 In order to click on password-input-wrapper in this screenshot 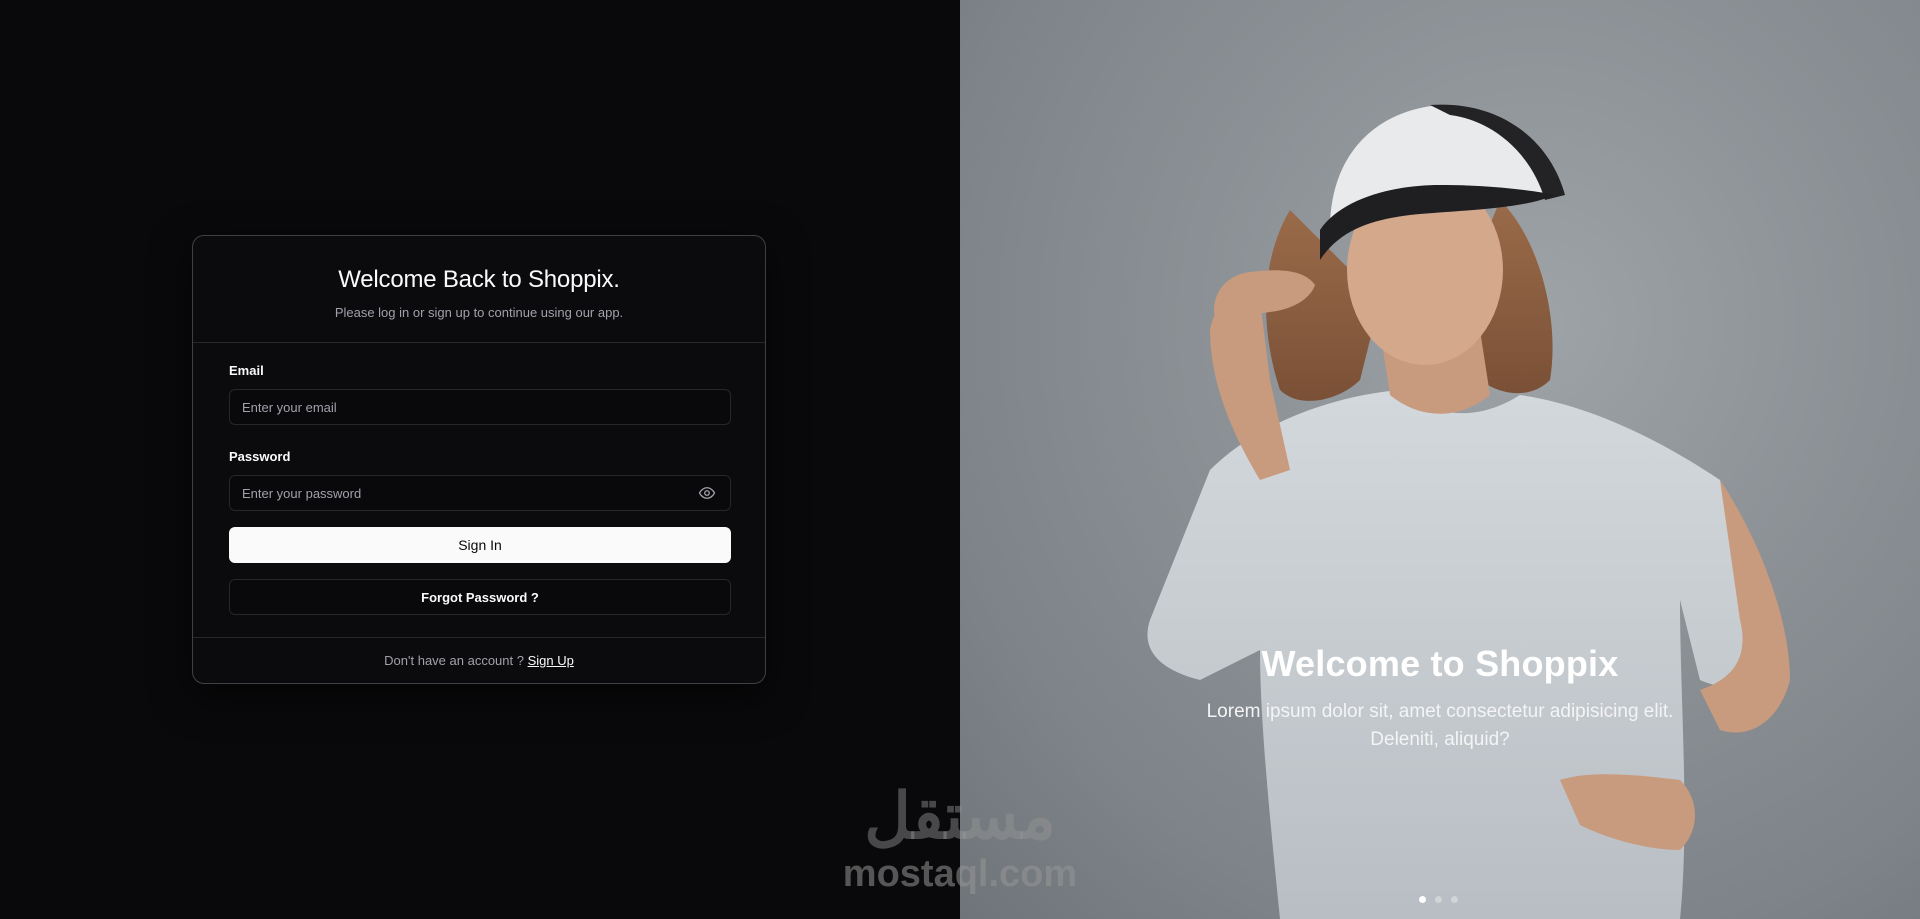, I will do `click(480, 493)`.